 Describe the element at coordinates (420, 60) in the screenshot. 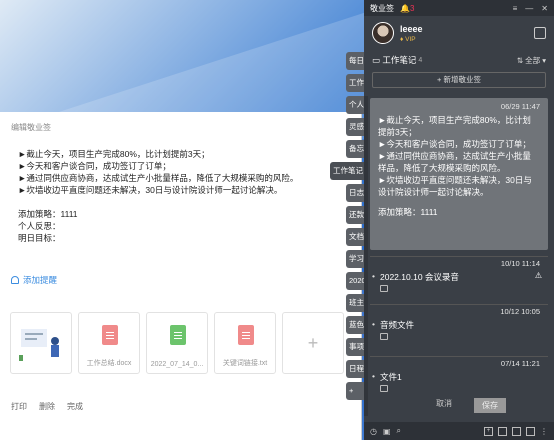

I see `section-count: 4` at that location.